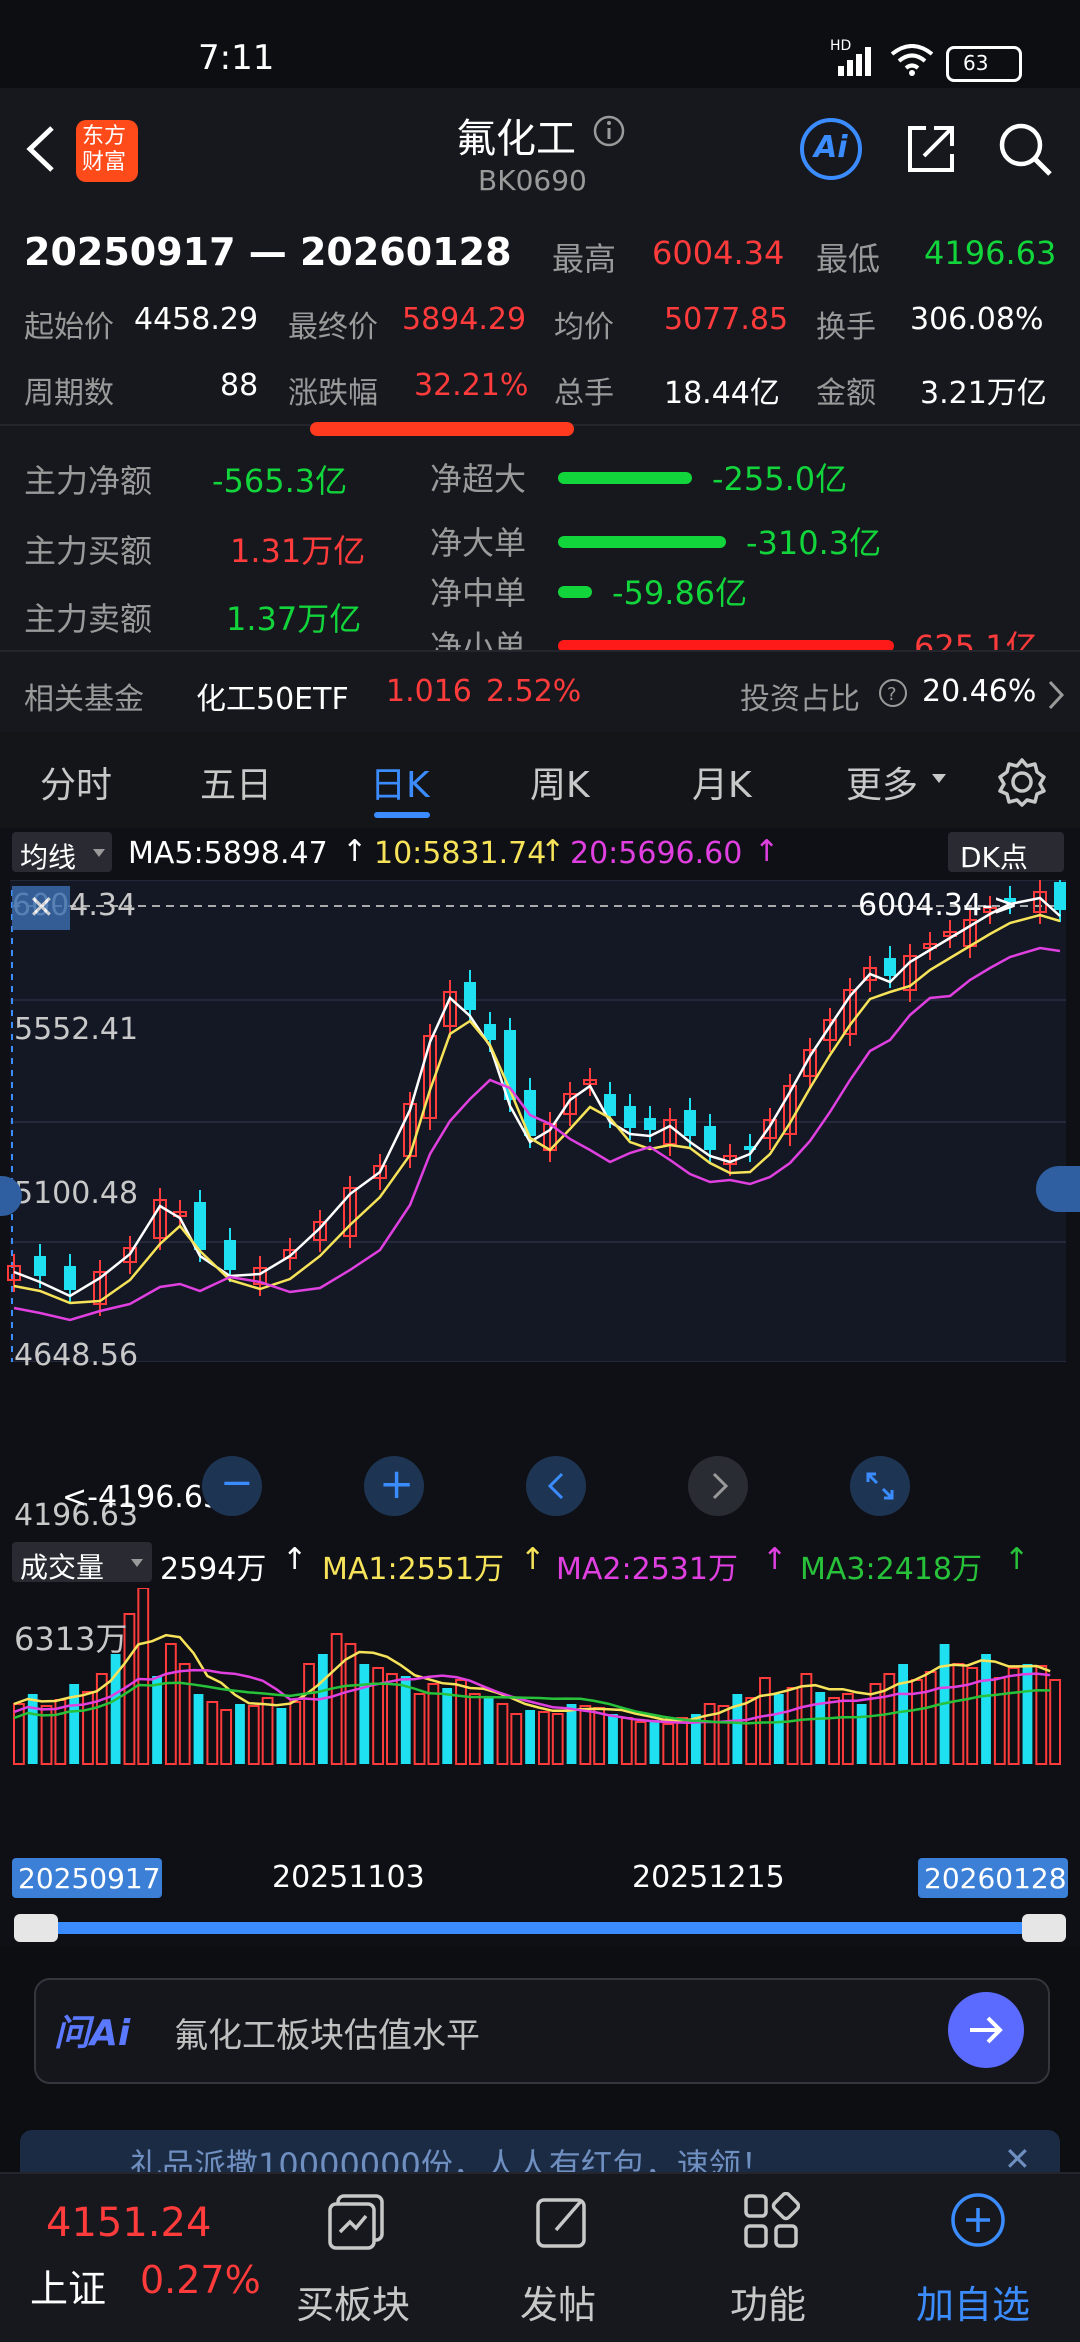 Image resolution: width=1080 pixels, height=2342 pixels. I want to click on final-label: 最终价, so click(333, 327).